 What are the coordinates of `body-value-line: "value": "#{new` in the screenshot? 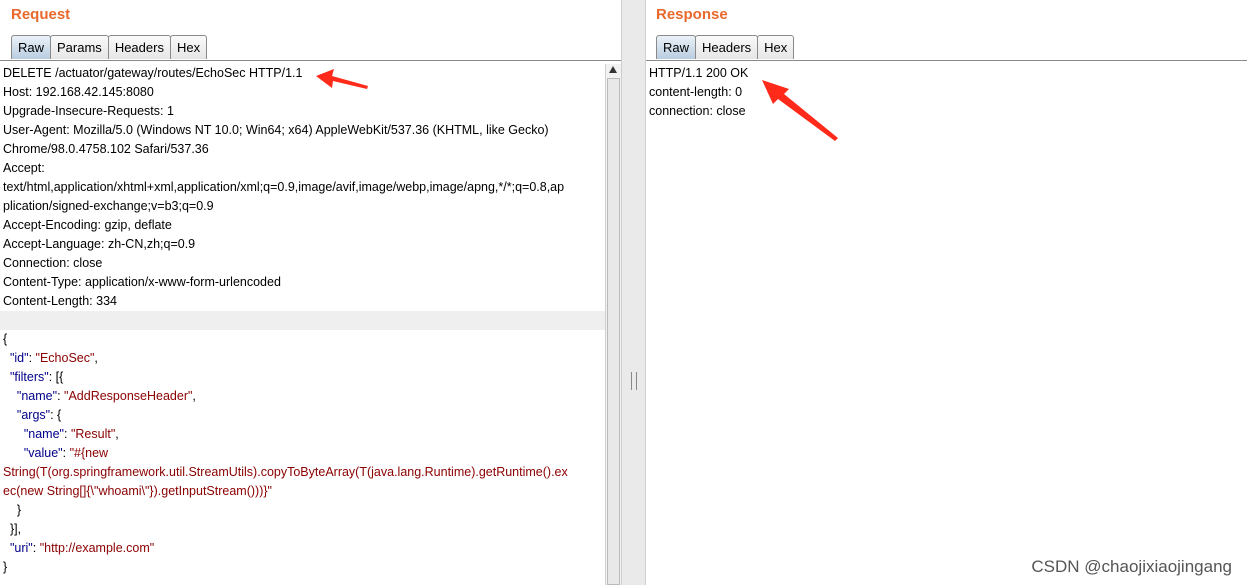 It's located at (66, 453).